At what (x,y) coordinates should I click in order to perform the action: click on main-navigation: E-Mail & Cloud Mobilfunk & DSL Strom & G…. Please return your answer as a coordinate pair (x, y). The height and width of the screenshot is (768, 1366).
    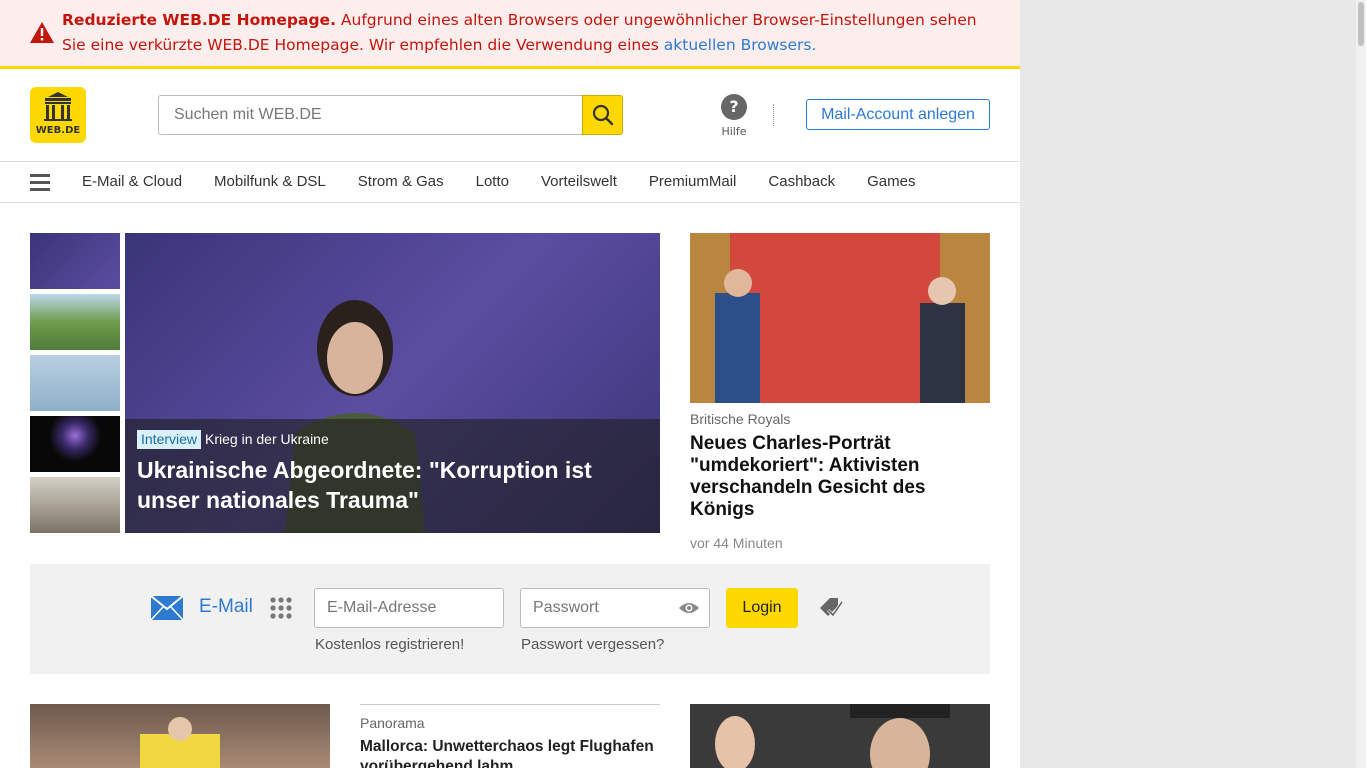
    Looking at the image, I should click on (510, 182).